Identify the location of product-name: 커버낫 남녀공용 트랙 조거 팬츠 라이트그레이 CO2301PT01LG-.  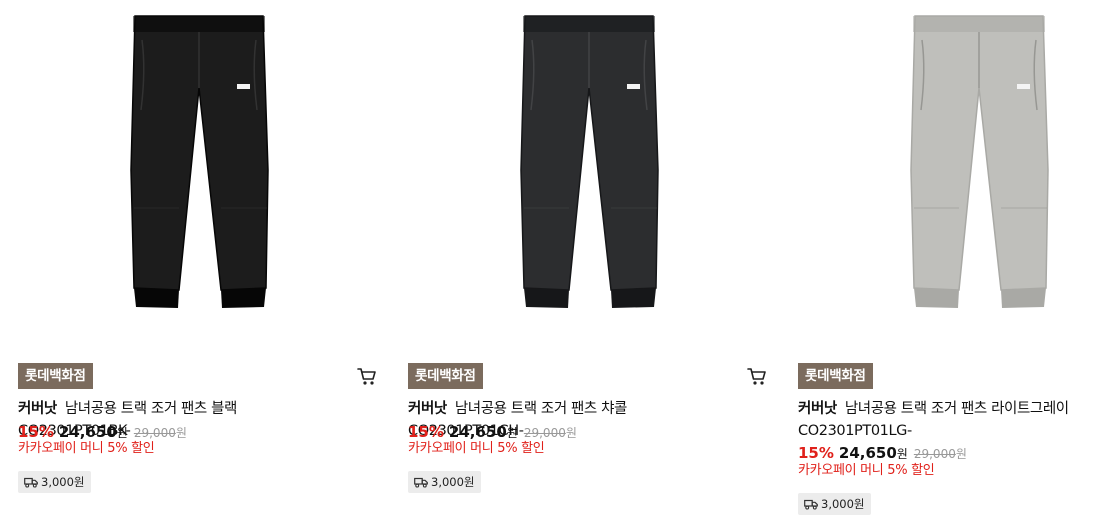
(950, 420).